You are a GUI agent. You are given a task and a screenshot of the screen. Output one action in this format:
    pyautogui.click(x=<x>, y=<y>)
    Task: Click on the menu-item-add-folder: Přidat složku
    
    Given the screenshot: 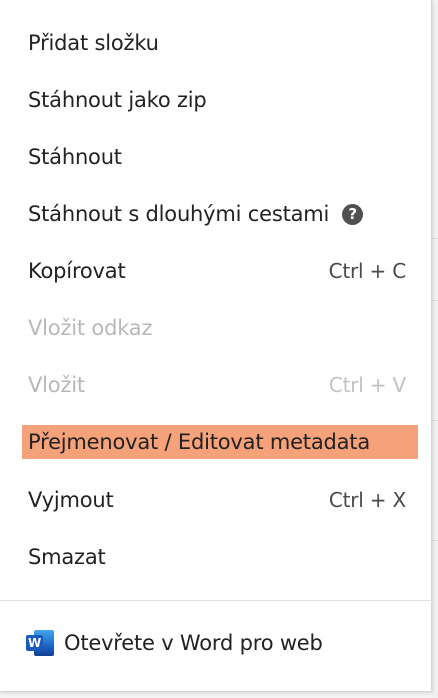 What is the action you would take?
    pyautogui.click(x=220, y=43)
    